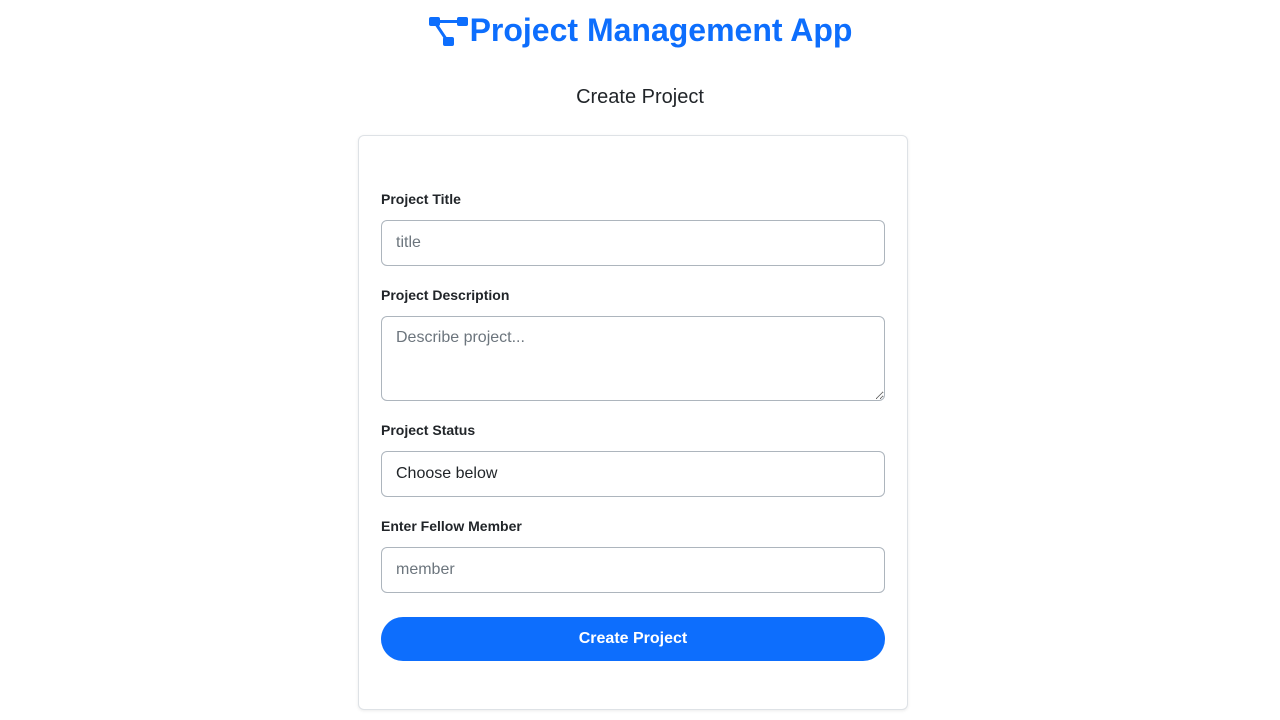 The height and width of the screenshot is (720, 1280). Describe the element at coordinates (633, 474) in the screenshot. I see `project-status-select: Choose below` at that location.